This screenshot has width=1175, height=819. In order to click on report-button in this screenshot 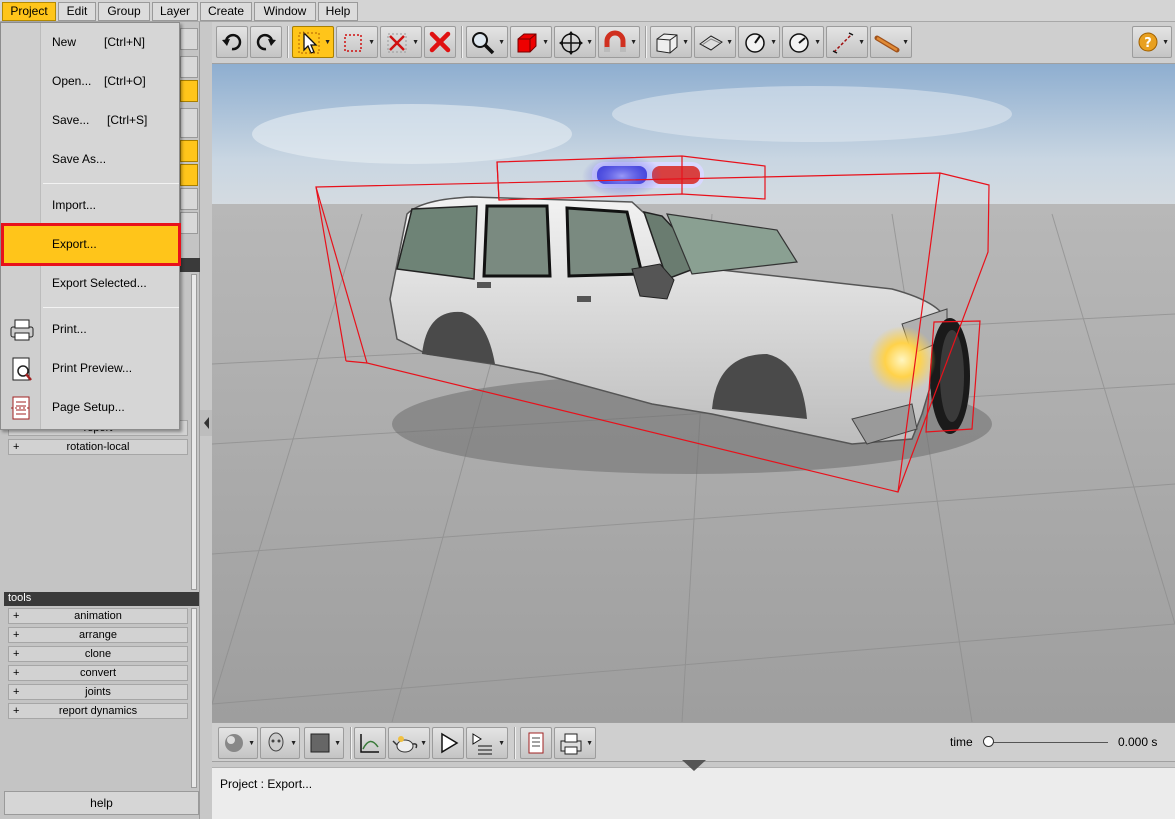, I will do `click(536, 743)`.